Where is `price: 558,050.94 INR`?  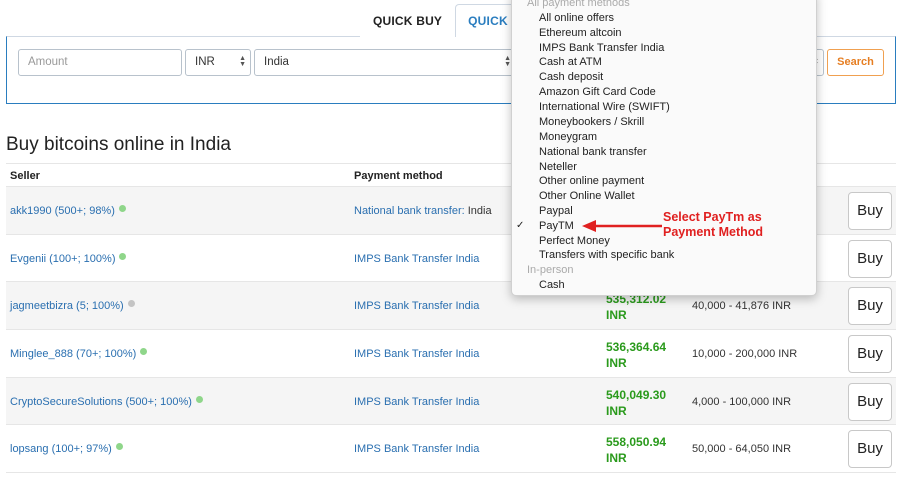 price: 558,050.94 INR is located at coordinates (636, 450).